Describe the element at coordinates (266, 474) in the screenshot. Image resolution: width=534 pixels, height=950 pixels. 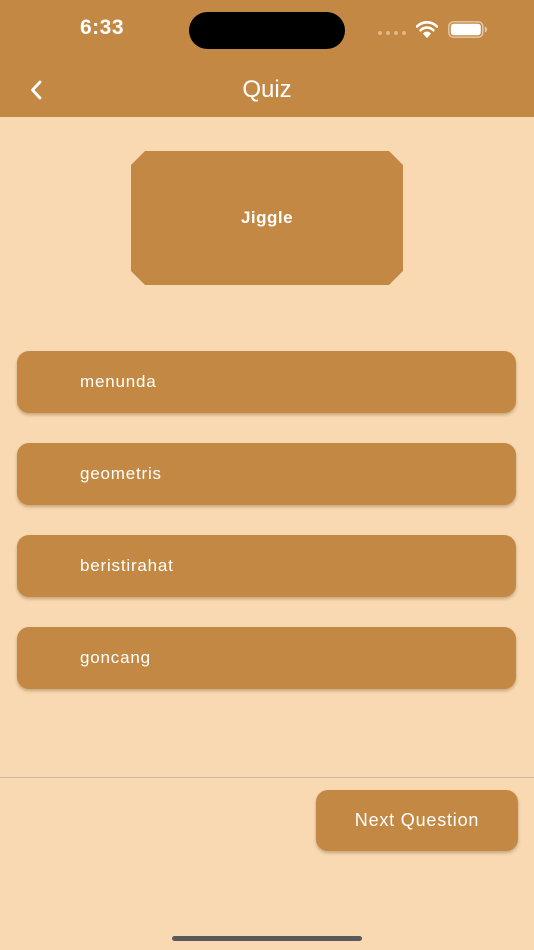
I see `answer-option-2: geometris` at that location.